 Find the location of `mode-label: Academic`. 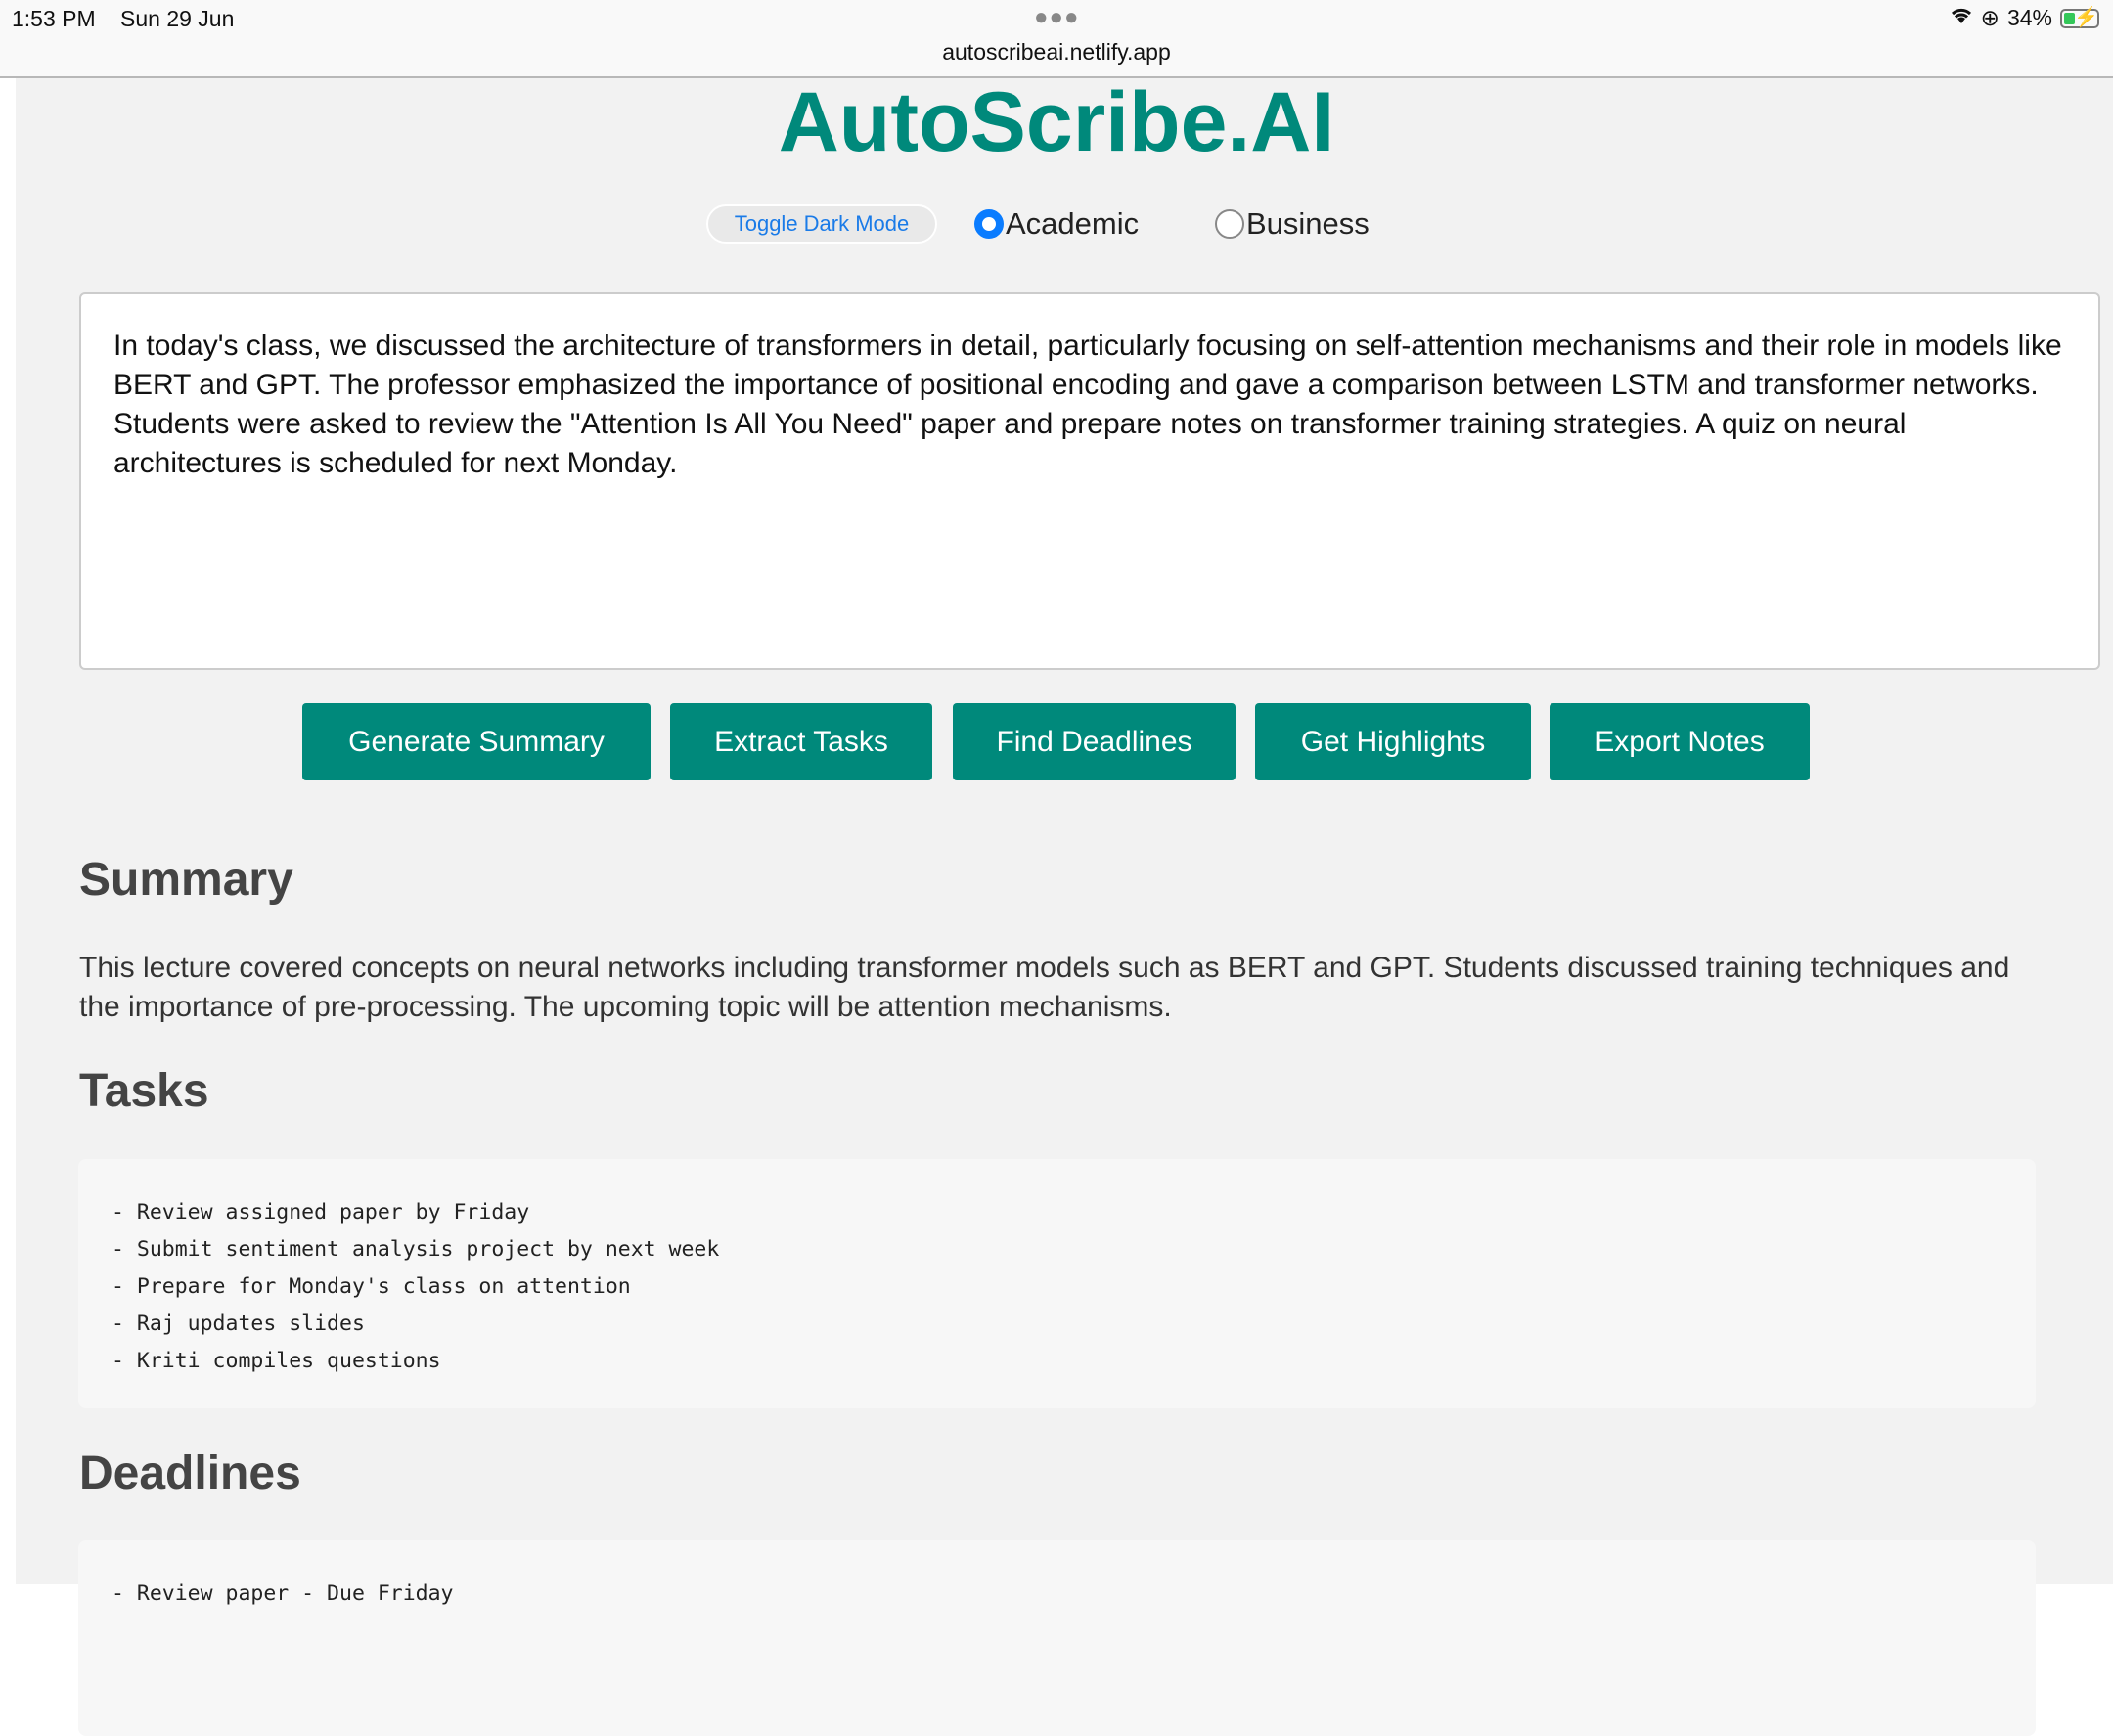

mode-label: Academic is located at coordinates (1073, 223).